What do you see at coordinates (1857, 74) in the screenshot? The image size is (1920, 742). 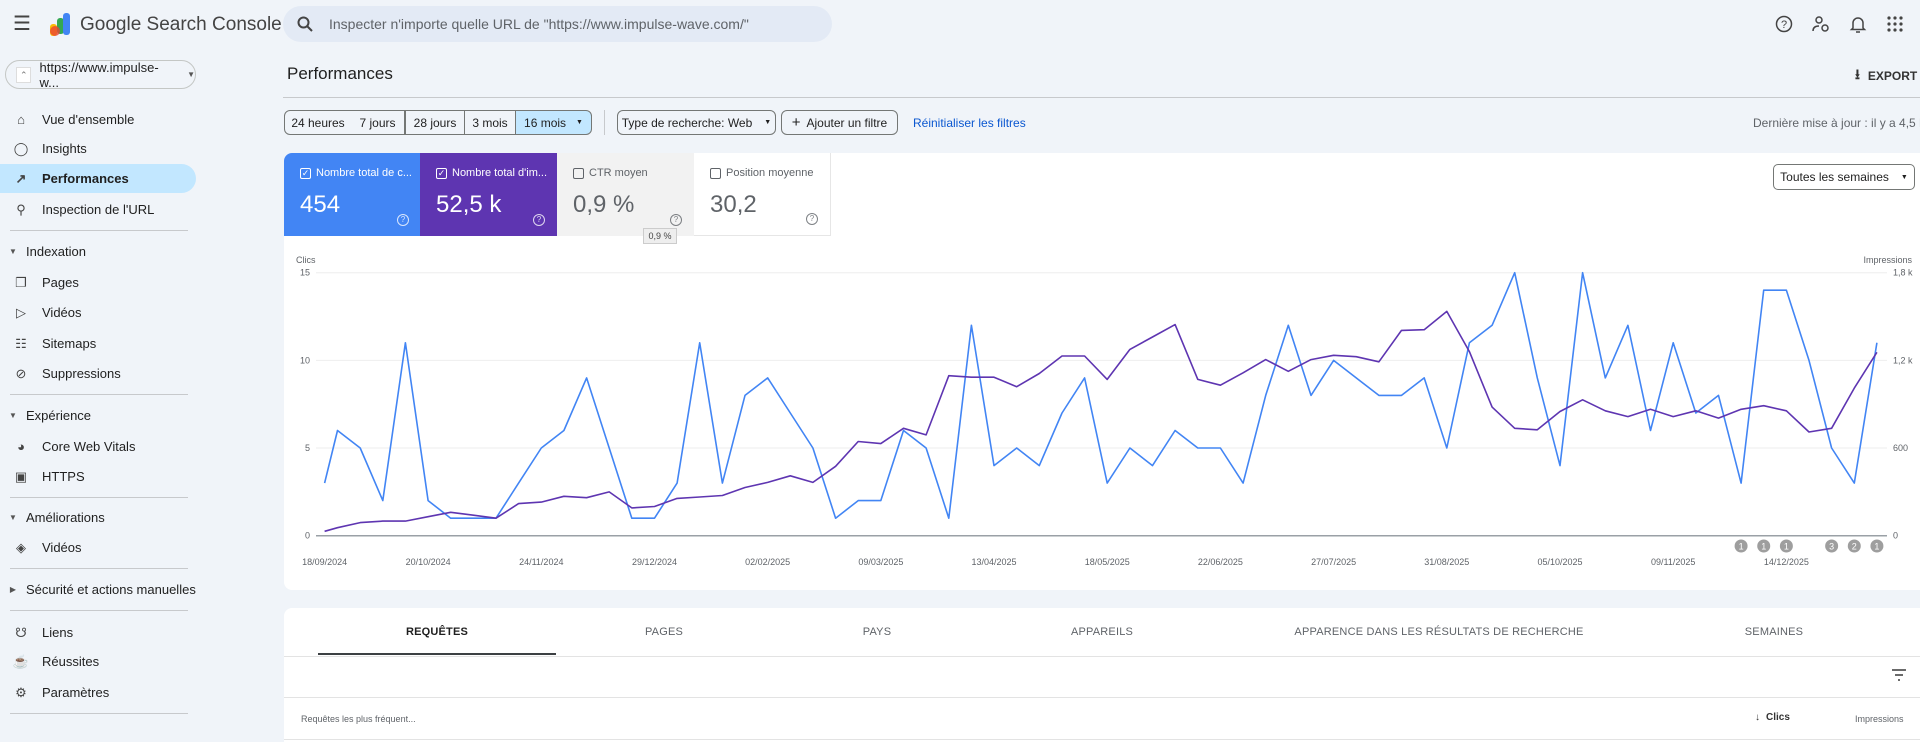 I see `download-icon: ⭳` at bounding box center [1857, 74].